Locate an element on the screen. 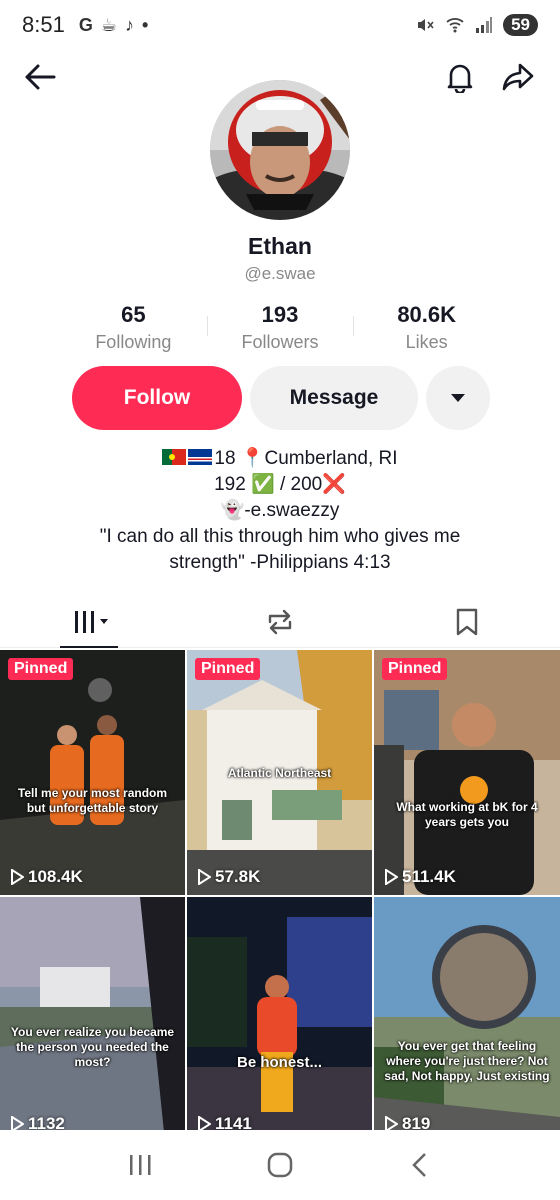  portugal-flag-icon is located at coordinates (174, 457).